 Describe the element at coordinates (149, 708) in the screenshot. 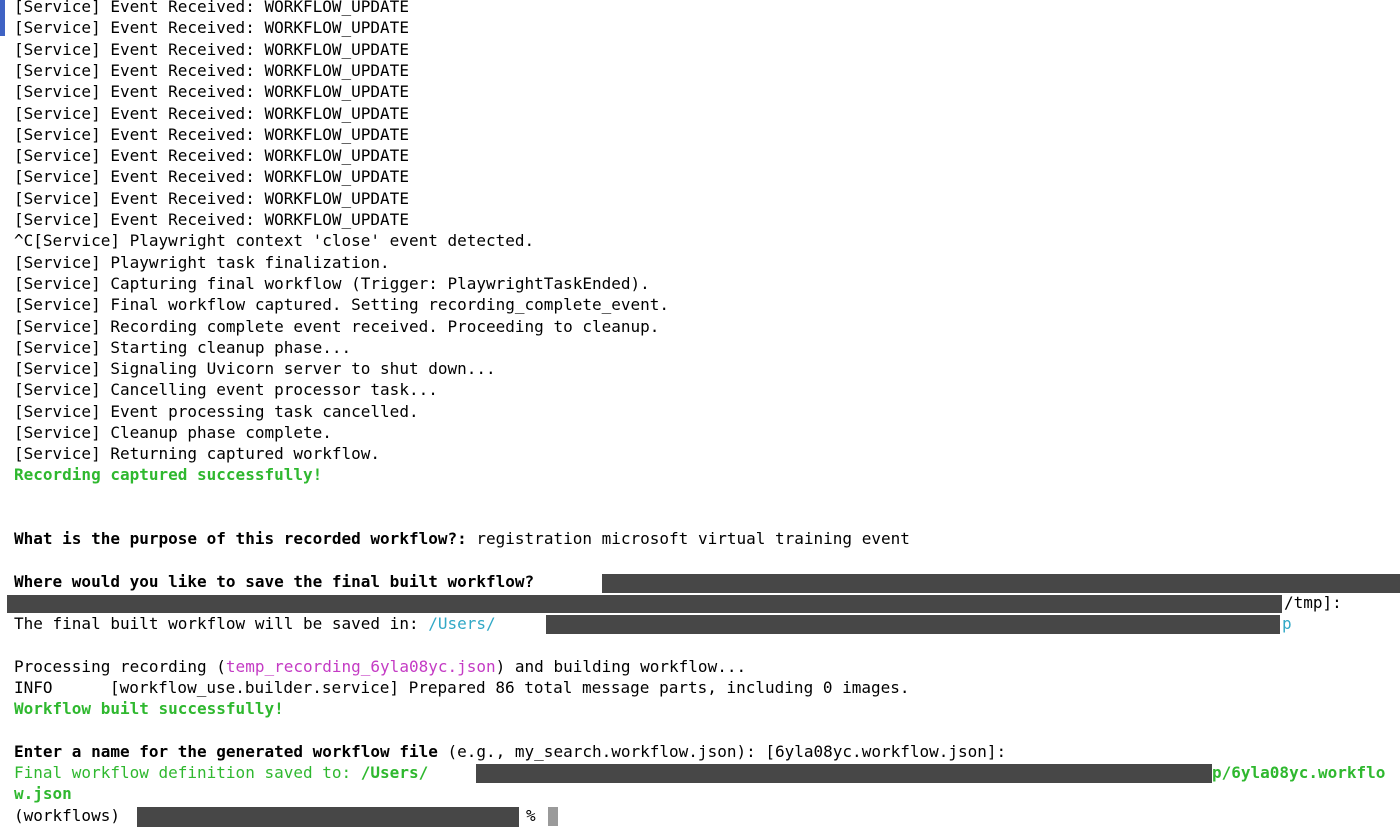

I see `build-success-message: Workflow built successfully!` at that location.